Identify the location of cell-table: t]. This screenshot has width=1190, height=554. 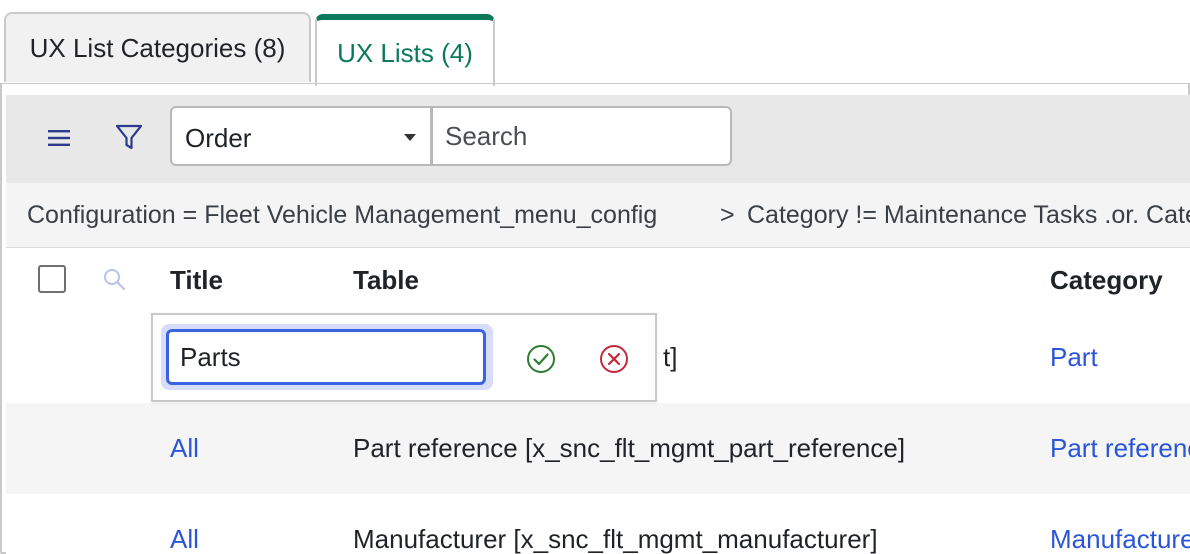
(670, 357).